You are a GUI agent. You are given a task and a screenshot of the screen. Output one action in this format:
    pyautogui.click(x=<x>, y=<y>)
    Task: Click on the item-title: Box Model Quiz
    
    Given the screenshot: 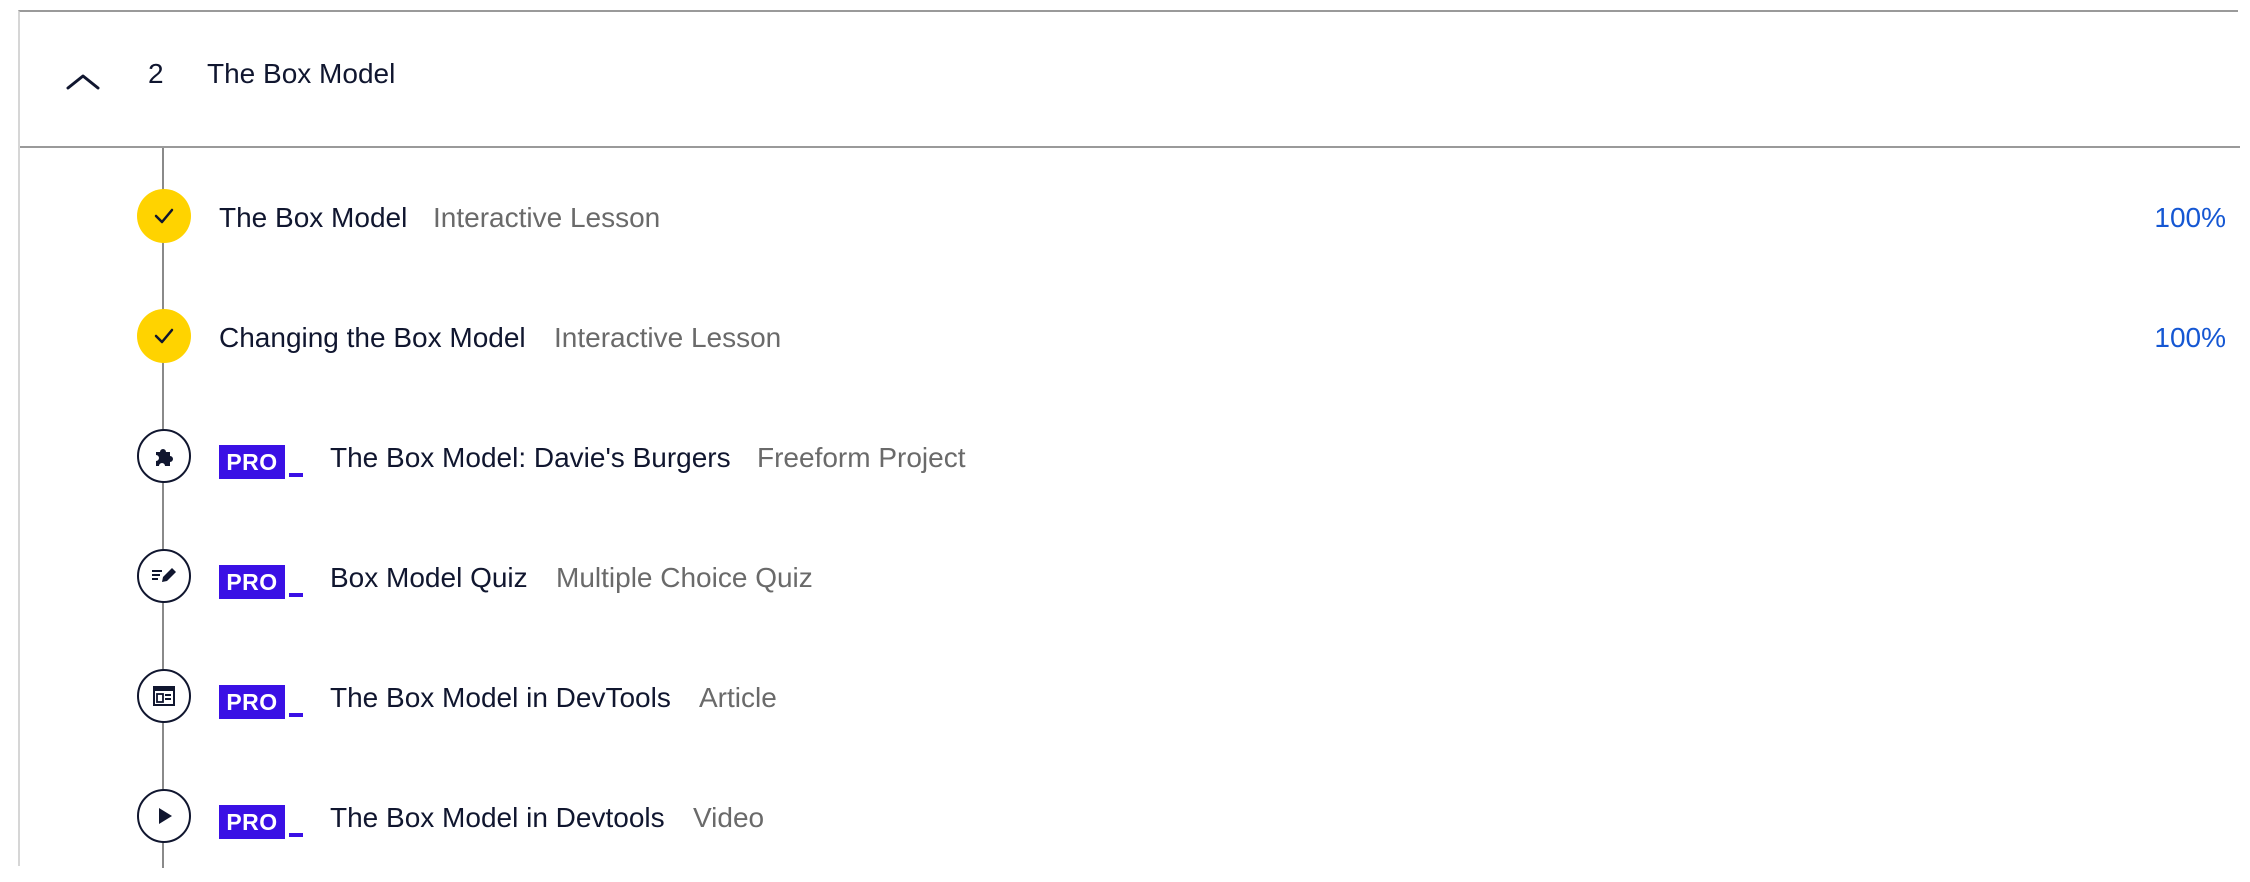 What is the action you would take?
    pyautogui.click(x=429, y=577)
    